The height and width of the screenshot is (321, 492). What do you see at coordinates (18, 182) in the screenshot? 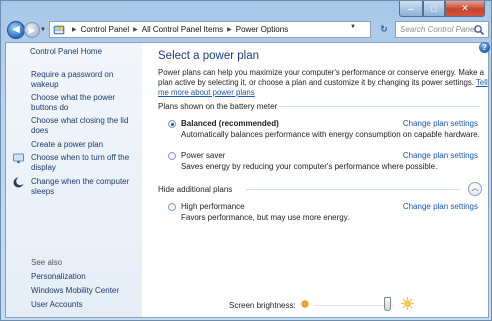
I see `moon-sleep-icon` at bounding box center [18, 182].